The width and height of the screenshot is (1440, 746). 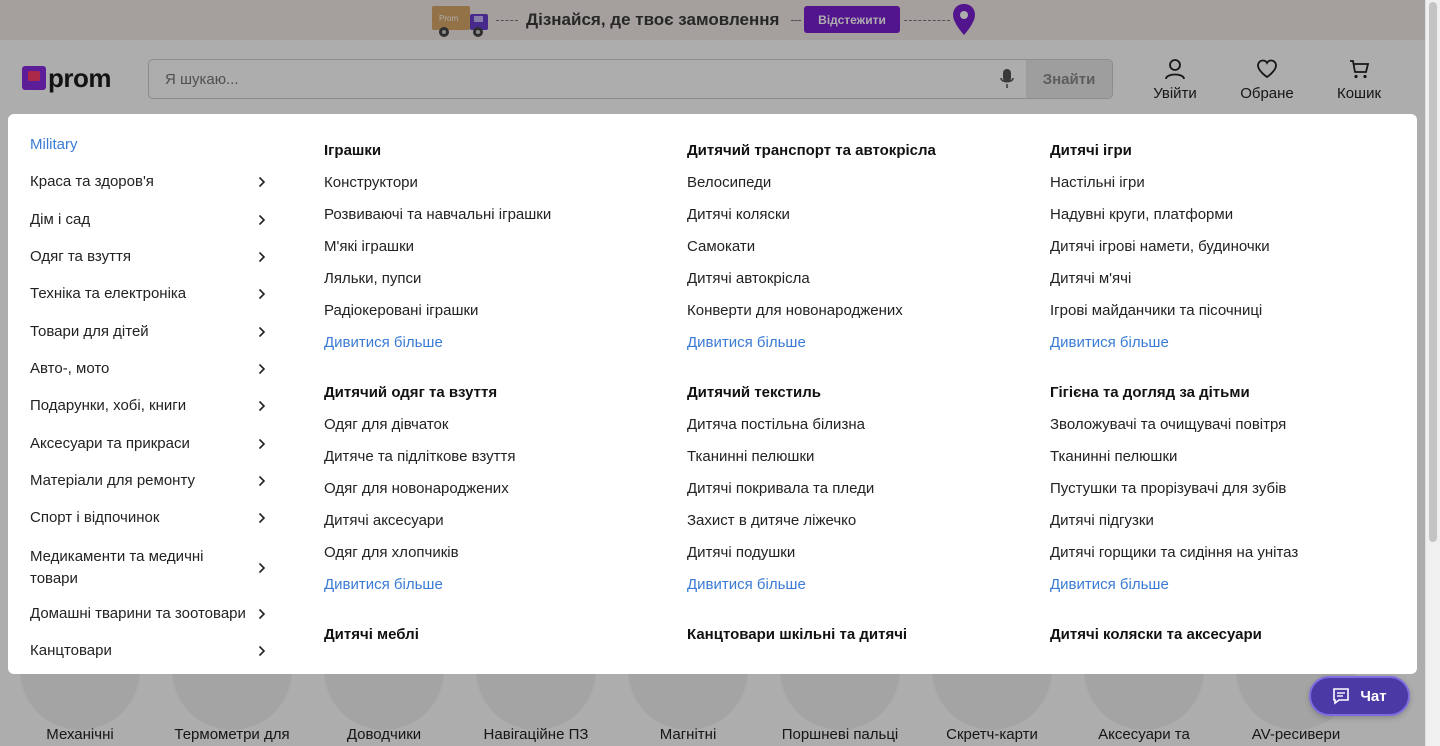 I want to click on category-label: Military, so click(x=54, y=144).